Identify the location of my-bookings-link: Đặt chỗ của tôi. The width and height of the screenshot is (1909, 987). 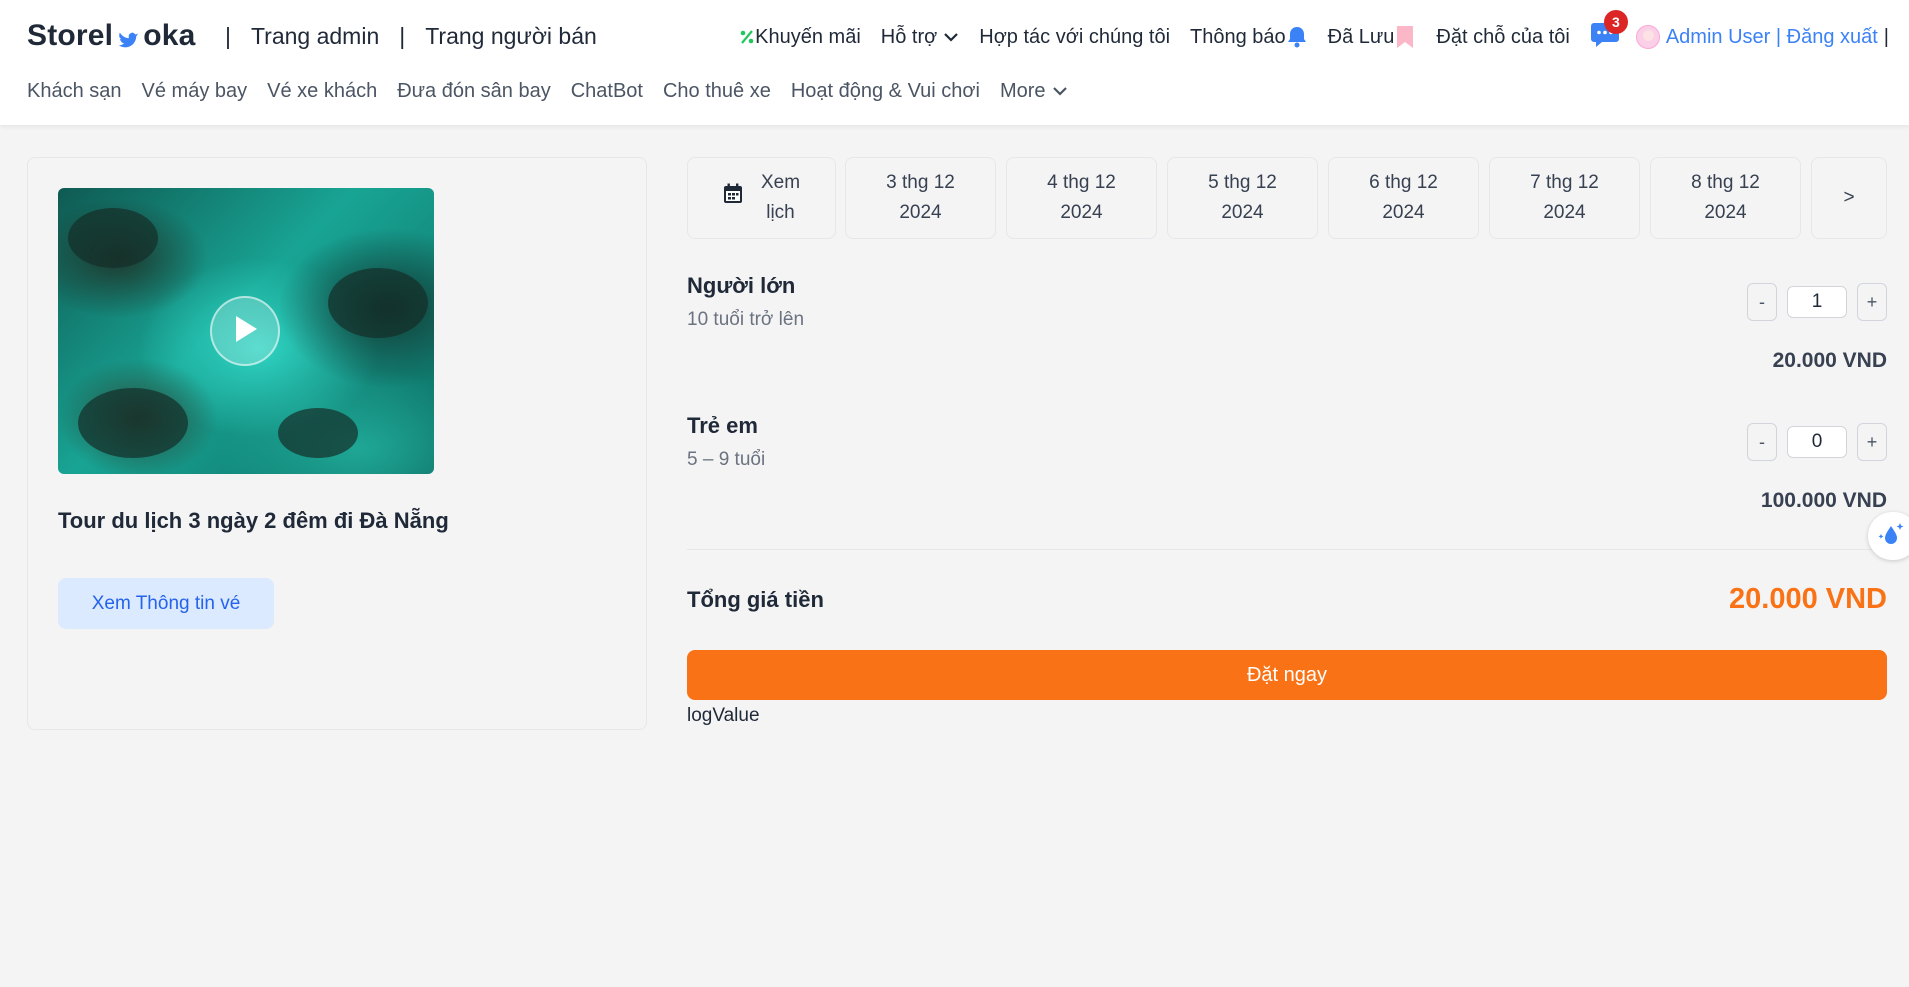
(1502, 37).